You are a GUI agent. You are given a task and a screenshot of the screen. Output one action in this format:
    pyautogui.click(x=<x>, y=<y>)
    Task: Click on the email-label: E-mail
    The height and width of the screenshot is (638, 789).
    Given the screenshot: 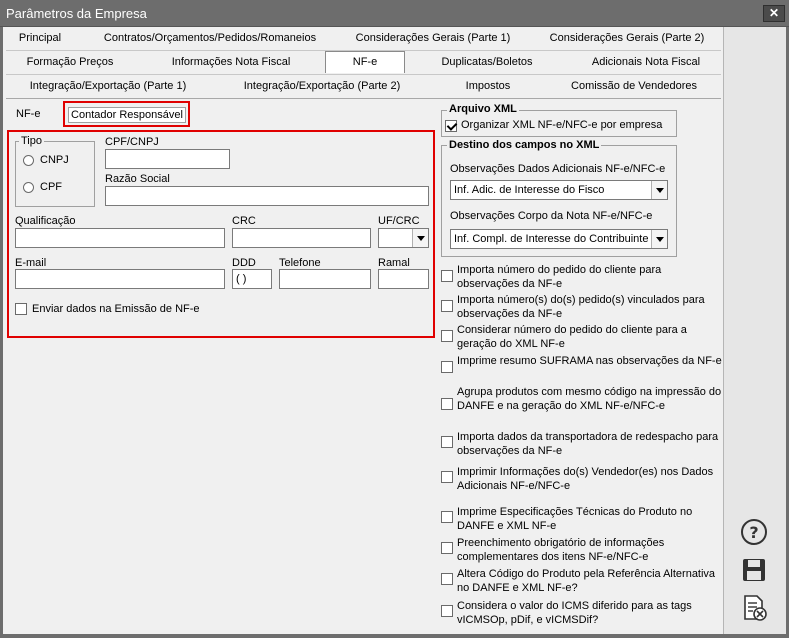 What is the action you would take?
    pyautogui.click(x=31, y=263)
    